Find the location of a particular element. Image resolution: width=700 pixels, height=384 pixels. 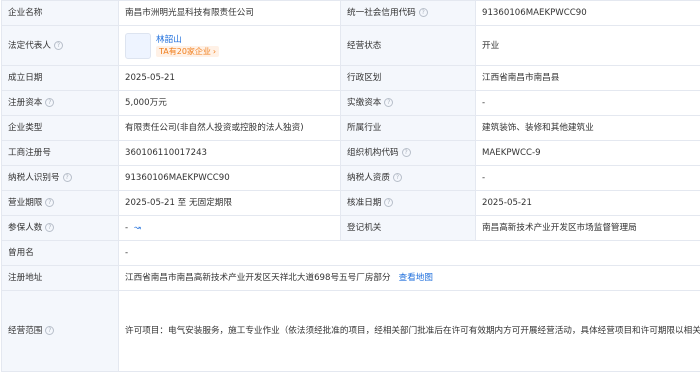

chart-line-icon: ↝ is located at coordinates (137, 227).